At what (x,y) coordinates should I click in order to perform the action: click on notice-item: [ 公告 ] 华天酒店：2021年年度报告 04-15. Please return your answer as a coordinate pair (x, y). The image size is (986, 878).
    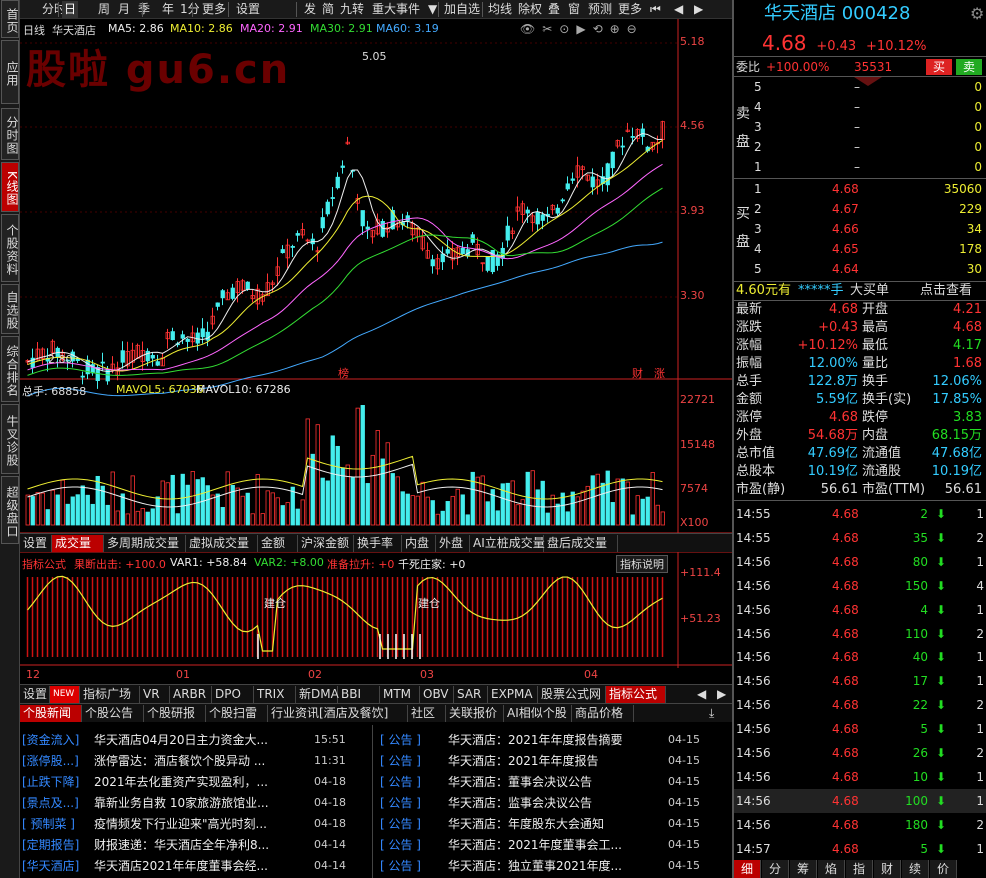
    Looking at the image, I should click on (555, 761).